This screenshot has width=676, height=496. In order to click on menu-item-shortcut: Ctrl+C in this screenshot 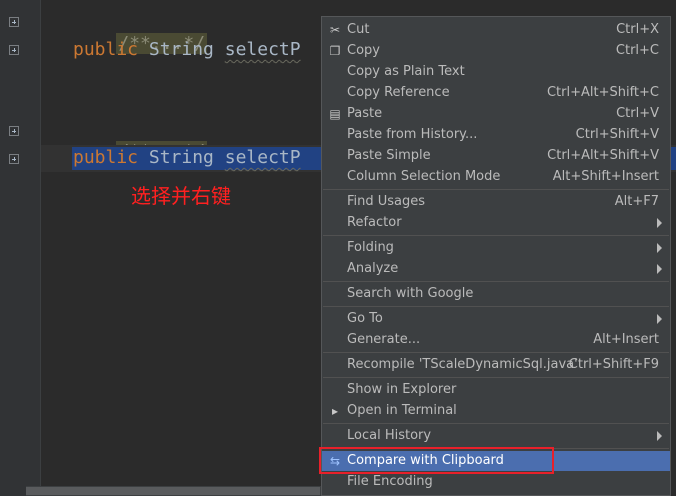, I will do `click(637, 50)`.